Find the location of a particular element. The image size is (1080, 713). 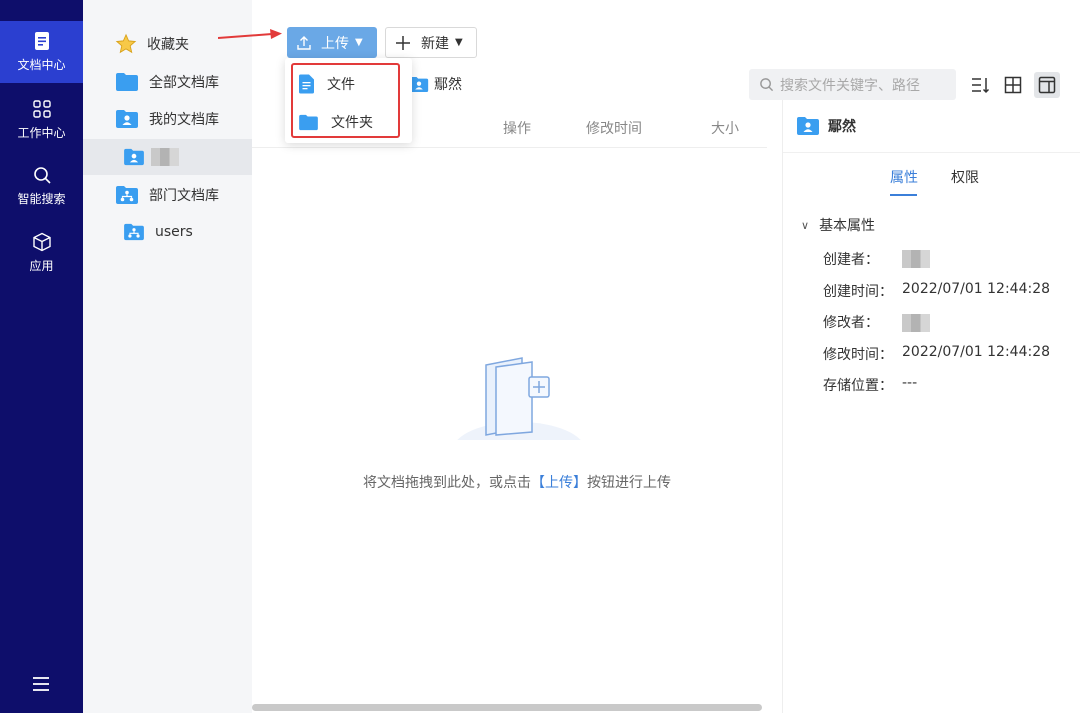

rail-item-apps: 应用 is located at coordinates (41, 253).